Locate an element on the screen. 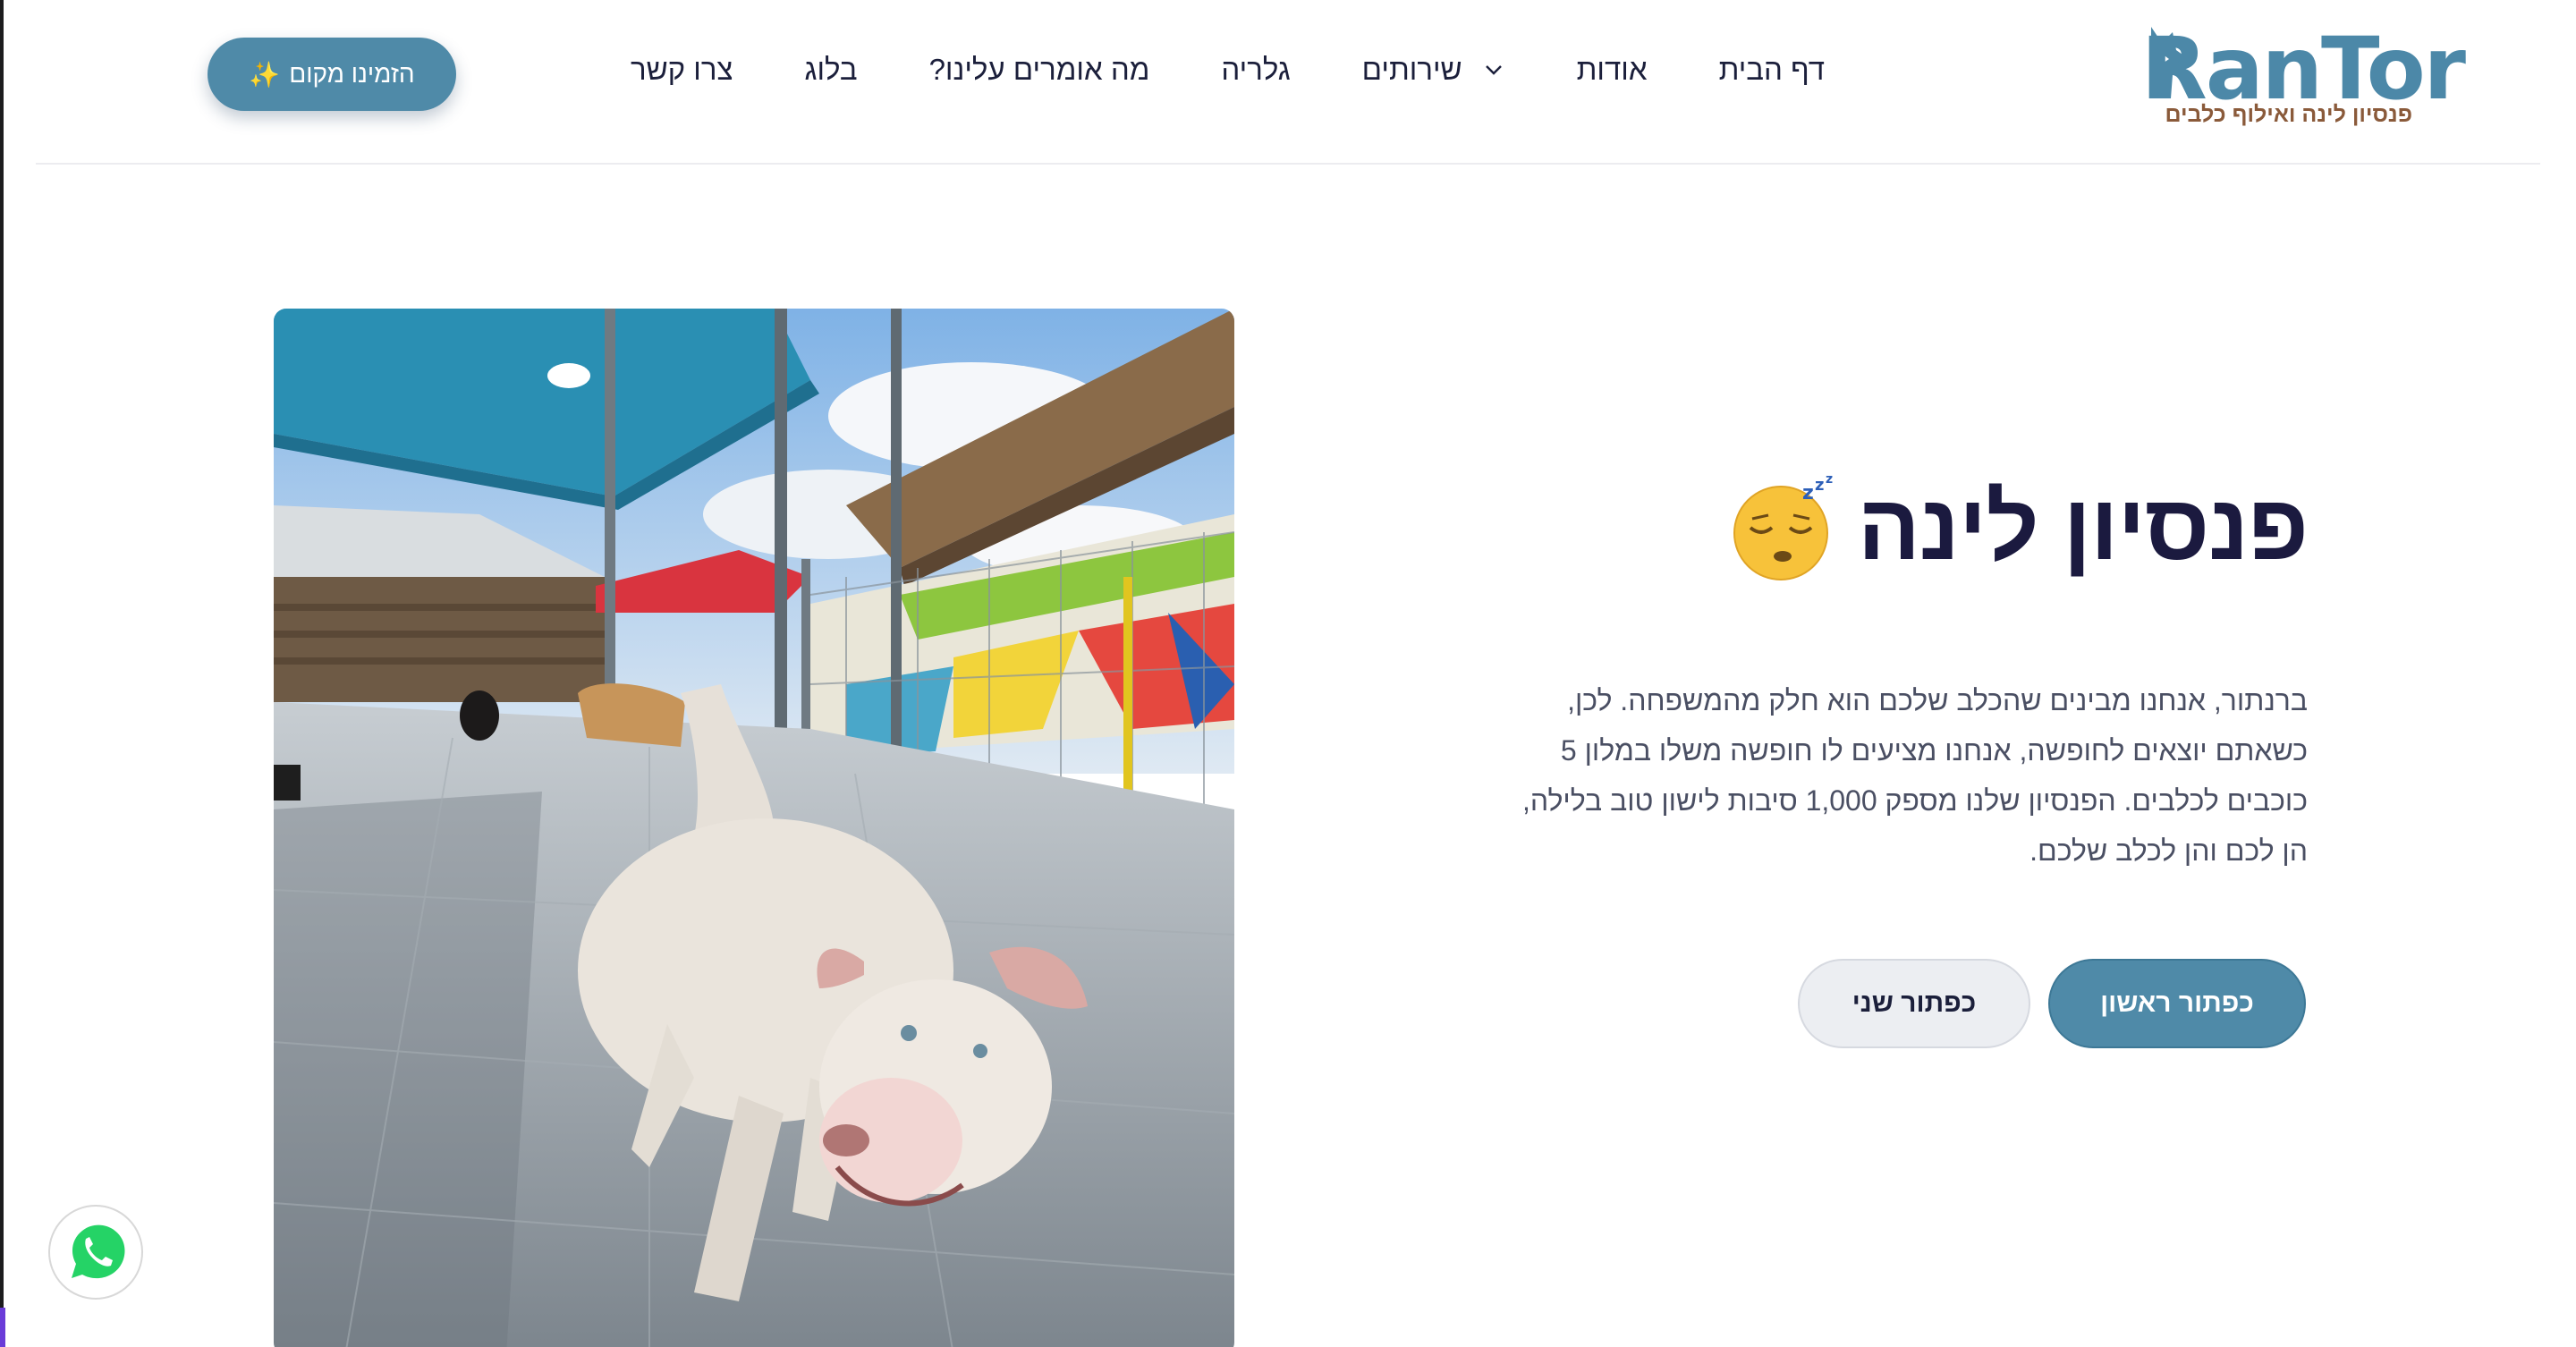 The image size is (2576, 1347). nav-item-services: שירותים is located at coordinates (1433, 70).